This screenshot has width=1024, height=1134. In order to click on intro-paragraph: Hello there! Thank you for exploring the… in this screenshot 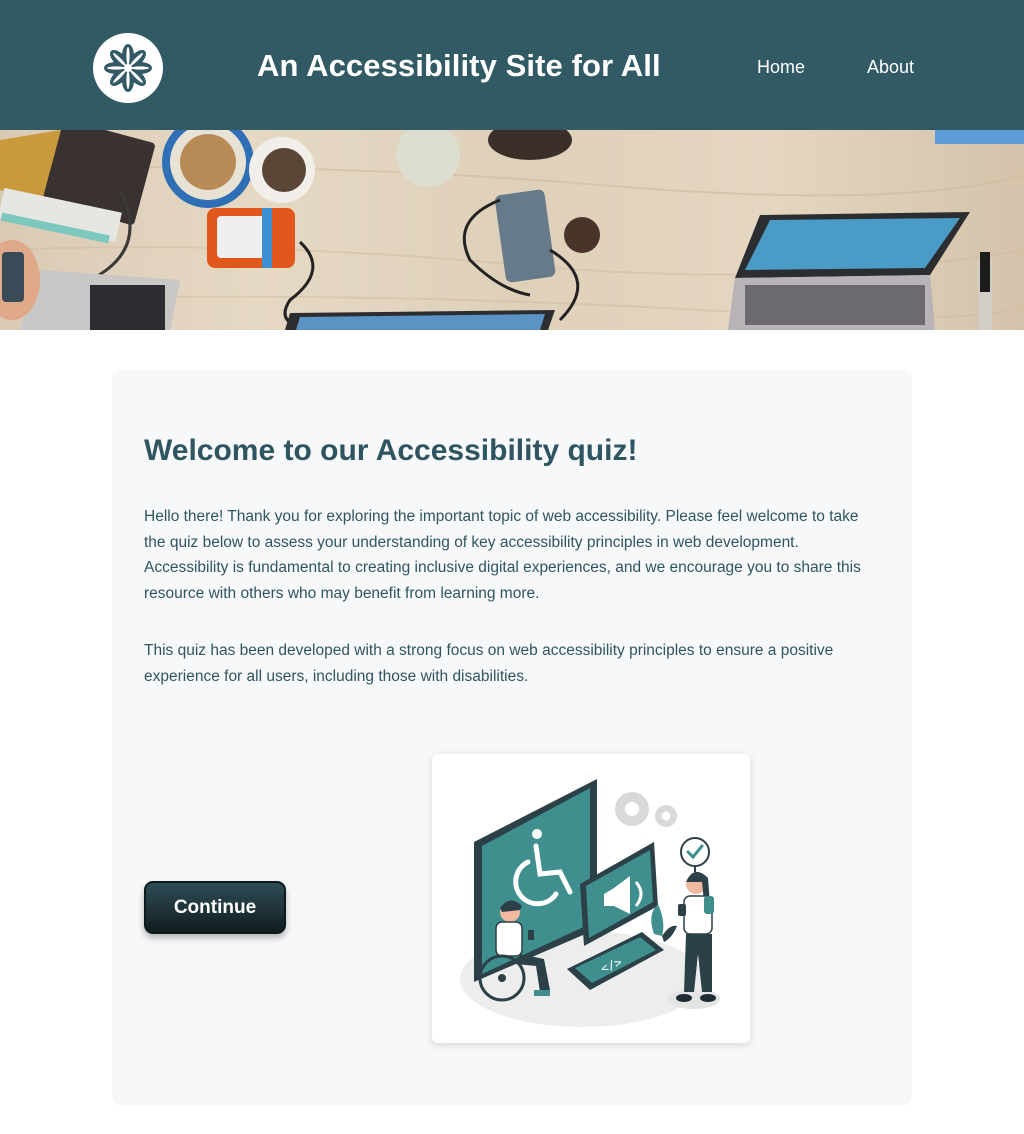, I will do `click(502, 555)`.